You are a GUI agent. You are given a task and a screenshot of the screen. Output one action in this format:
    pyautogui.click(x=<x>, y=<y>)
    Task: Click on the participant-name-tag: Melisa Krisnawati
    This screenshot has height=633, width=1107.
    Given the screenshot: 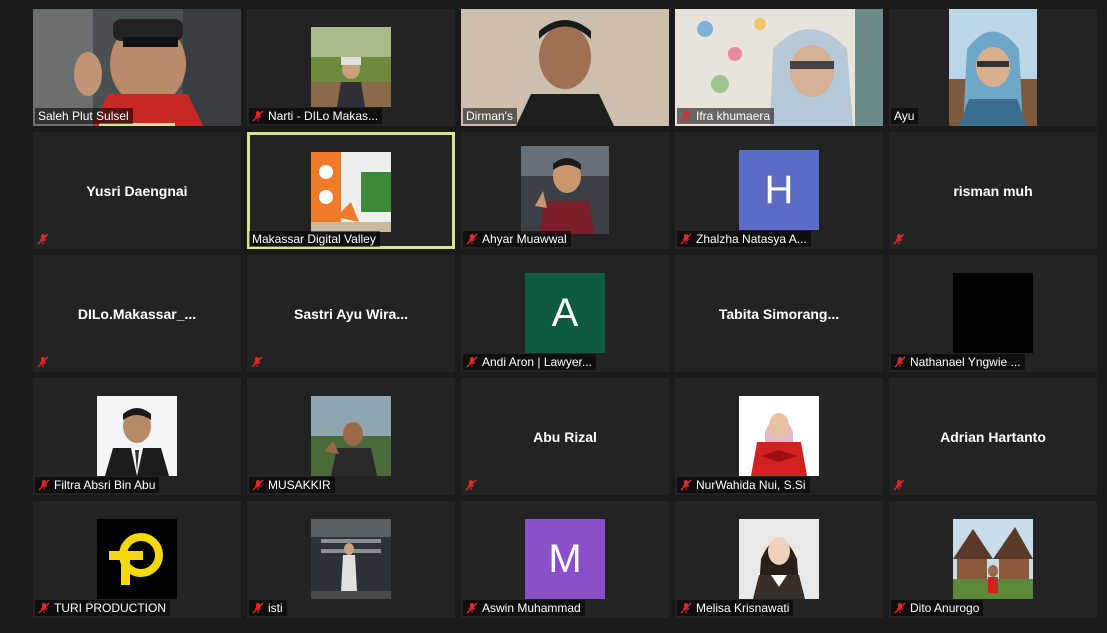 What is the action you would take?
    pyautogui.click(x=735, y=608)
    